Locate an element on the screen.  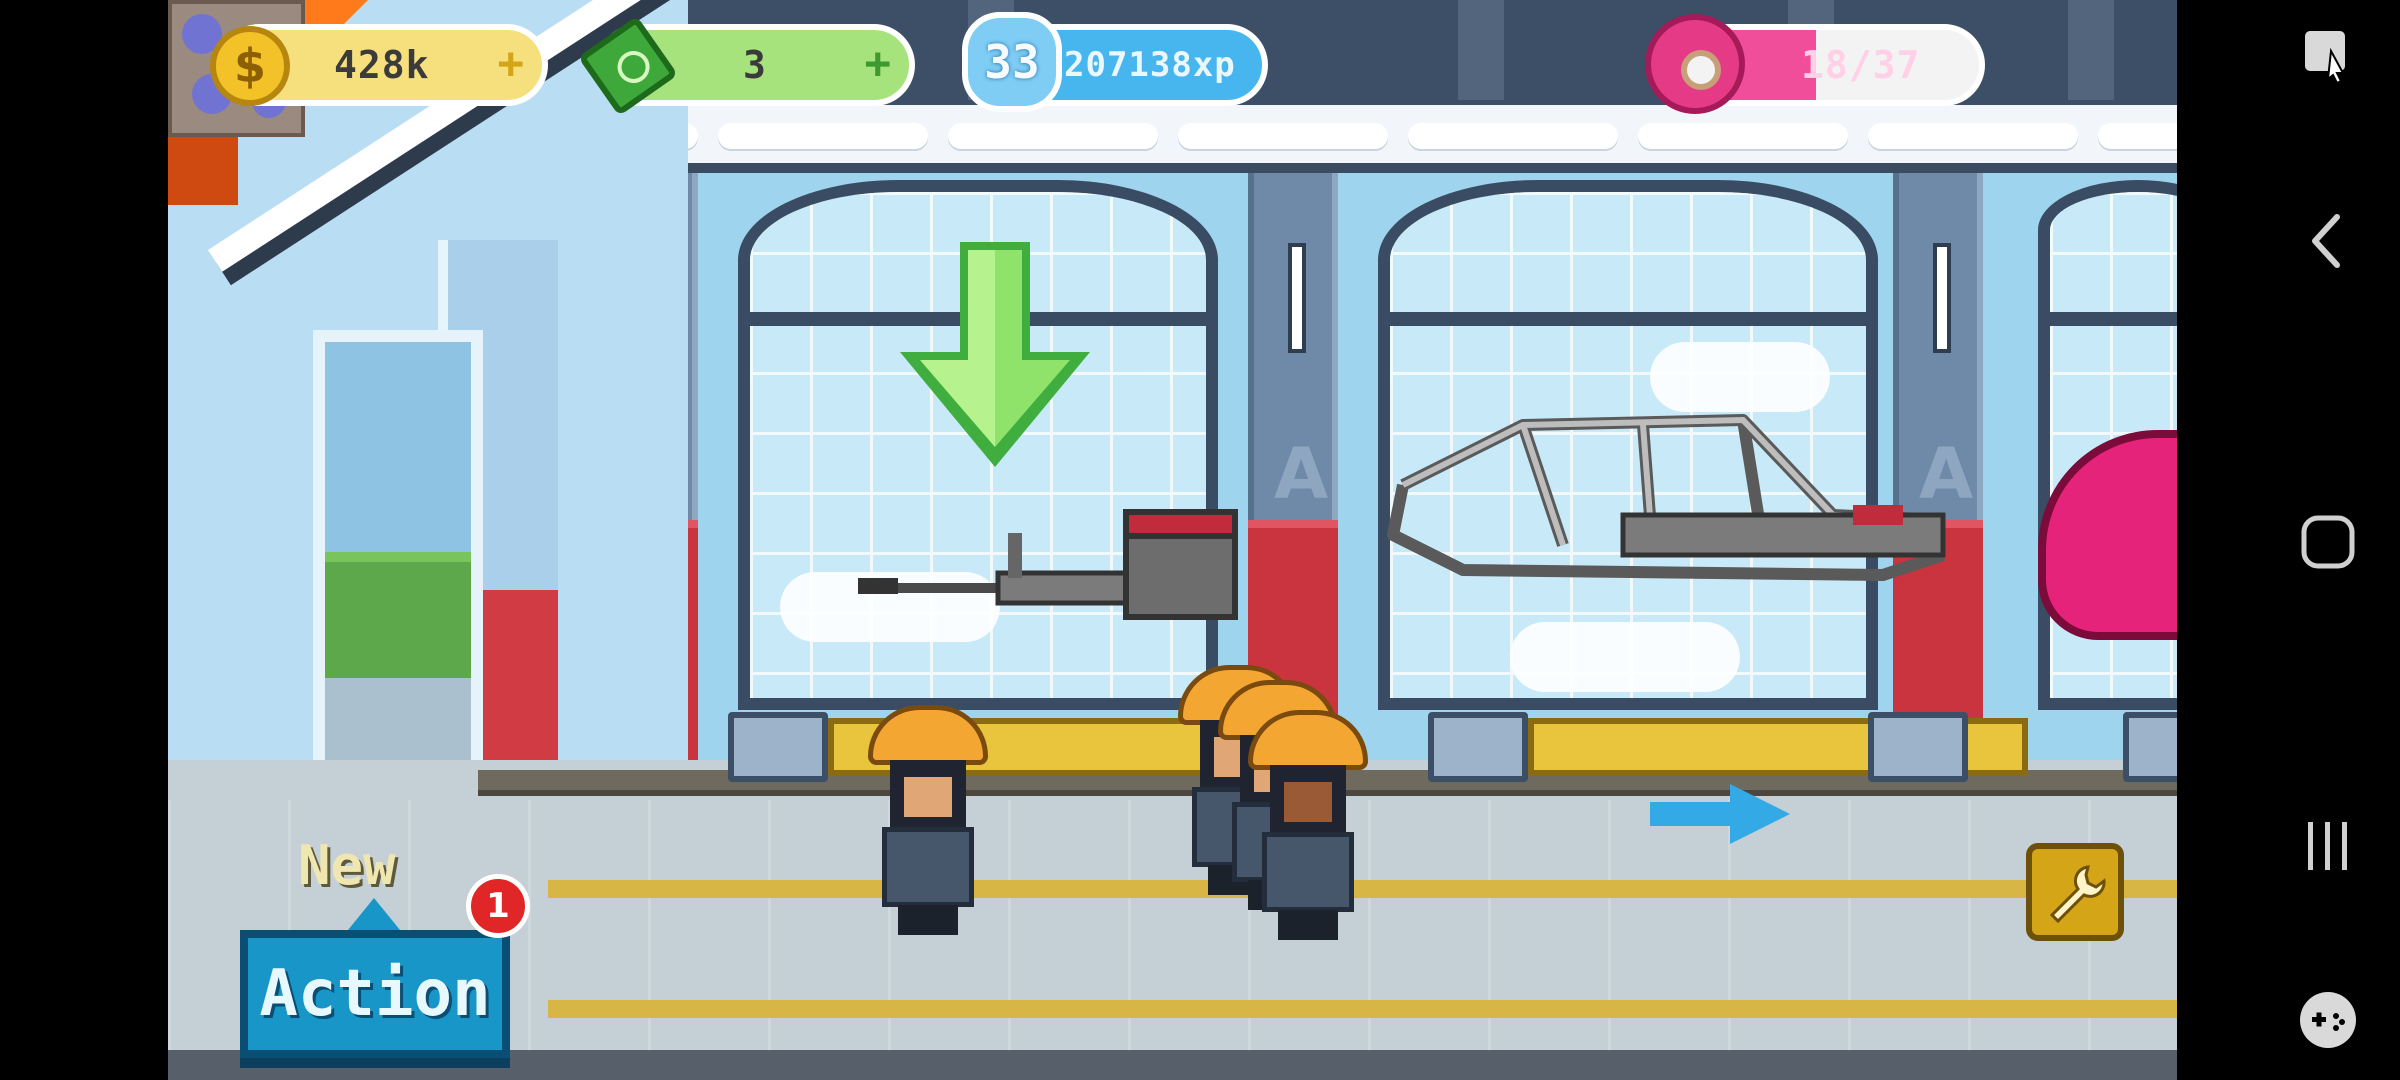
donut-icon is located at coordinates (1695, 64).